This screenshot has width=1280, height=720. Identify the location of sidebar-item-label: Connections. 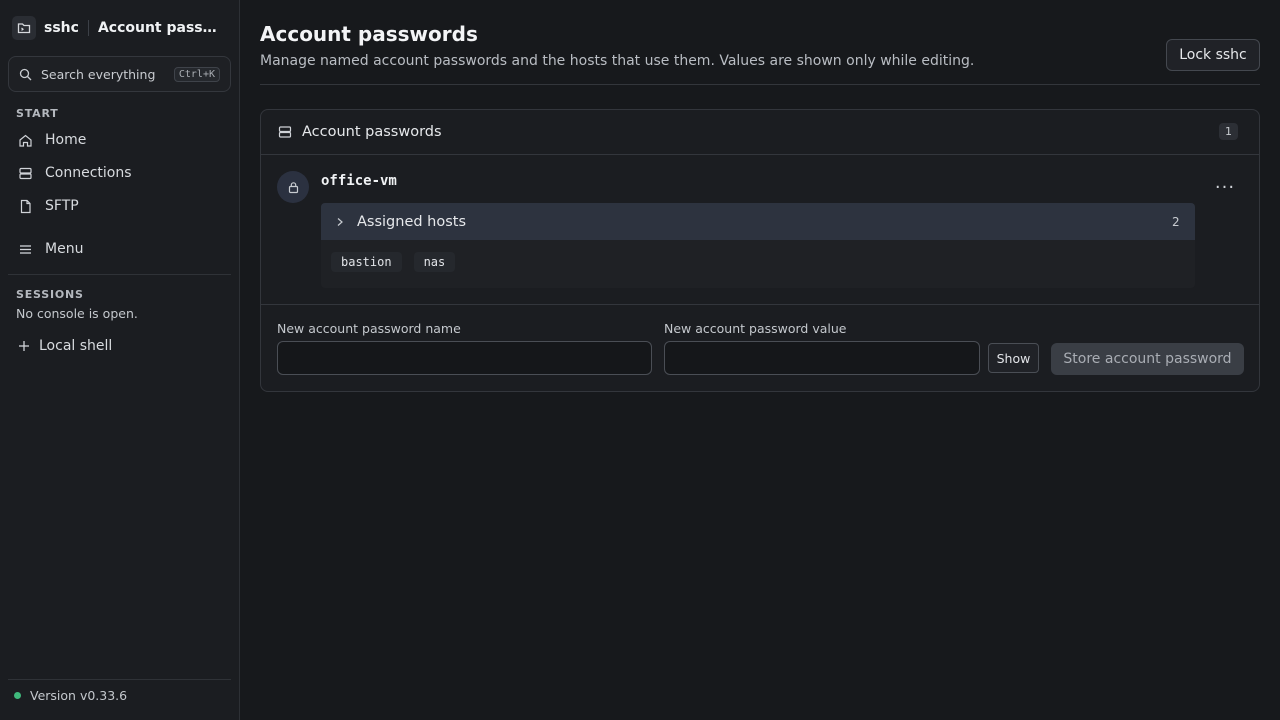
(88, 173).